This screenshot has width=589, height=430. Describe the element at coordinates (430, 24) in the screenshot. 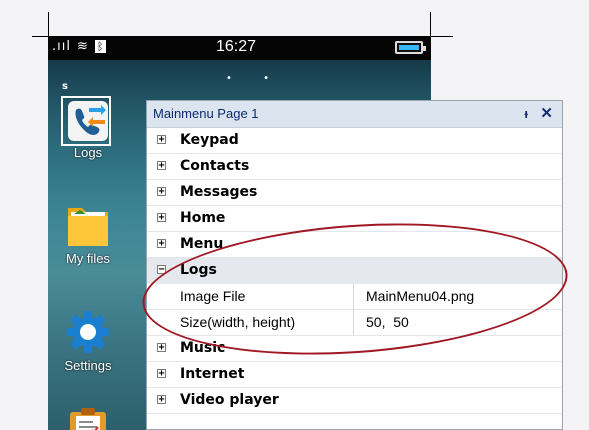

I see `crop-mark-right-vertical` at that location.